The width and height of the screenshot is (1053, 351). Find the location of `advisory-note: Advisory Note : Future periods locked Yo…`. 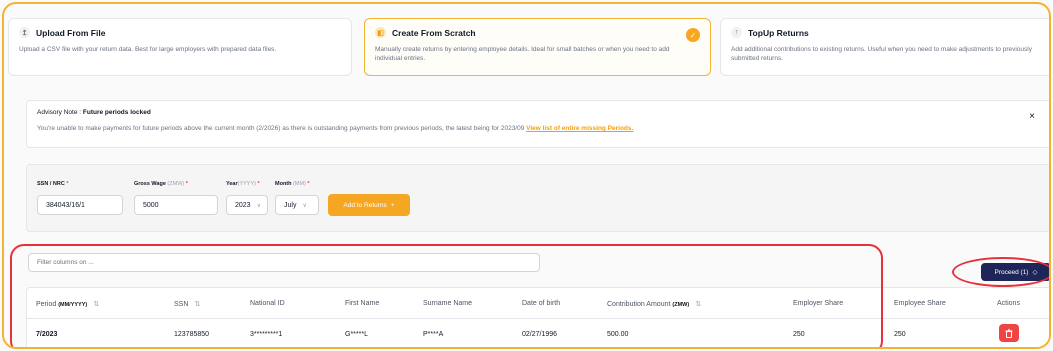

advisory-note: Advisory Note : Future periods locked Yo… is located at coordinates (537, 124).